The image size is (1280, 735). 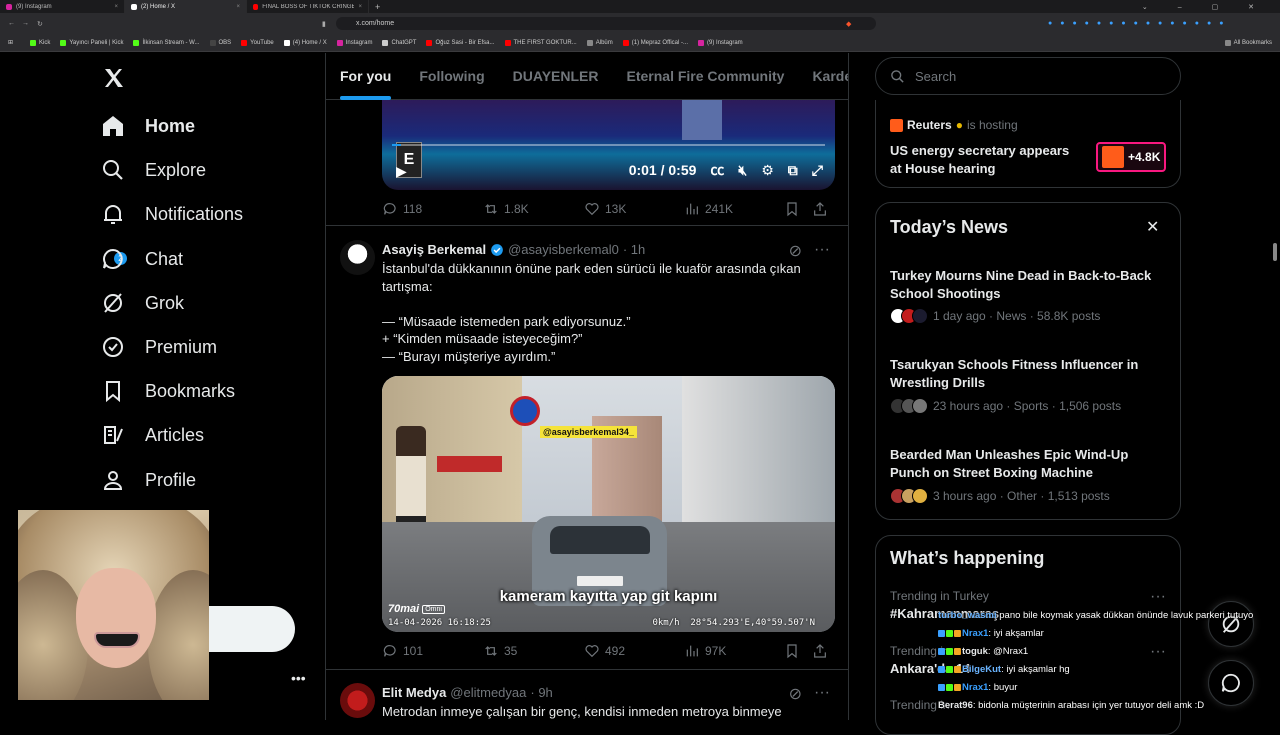 I want to click on bookmark-label: Instagram, so click(x=359, y=42).